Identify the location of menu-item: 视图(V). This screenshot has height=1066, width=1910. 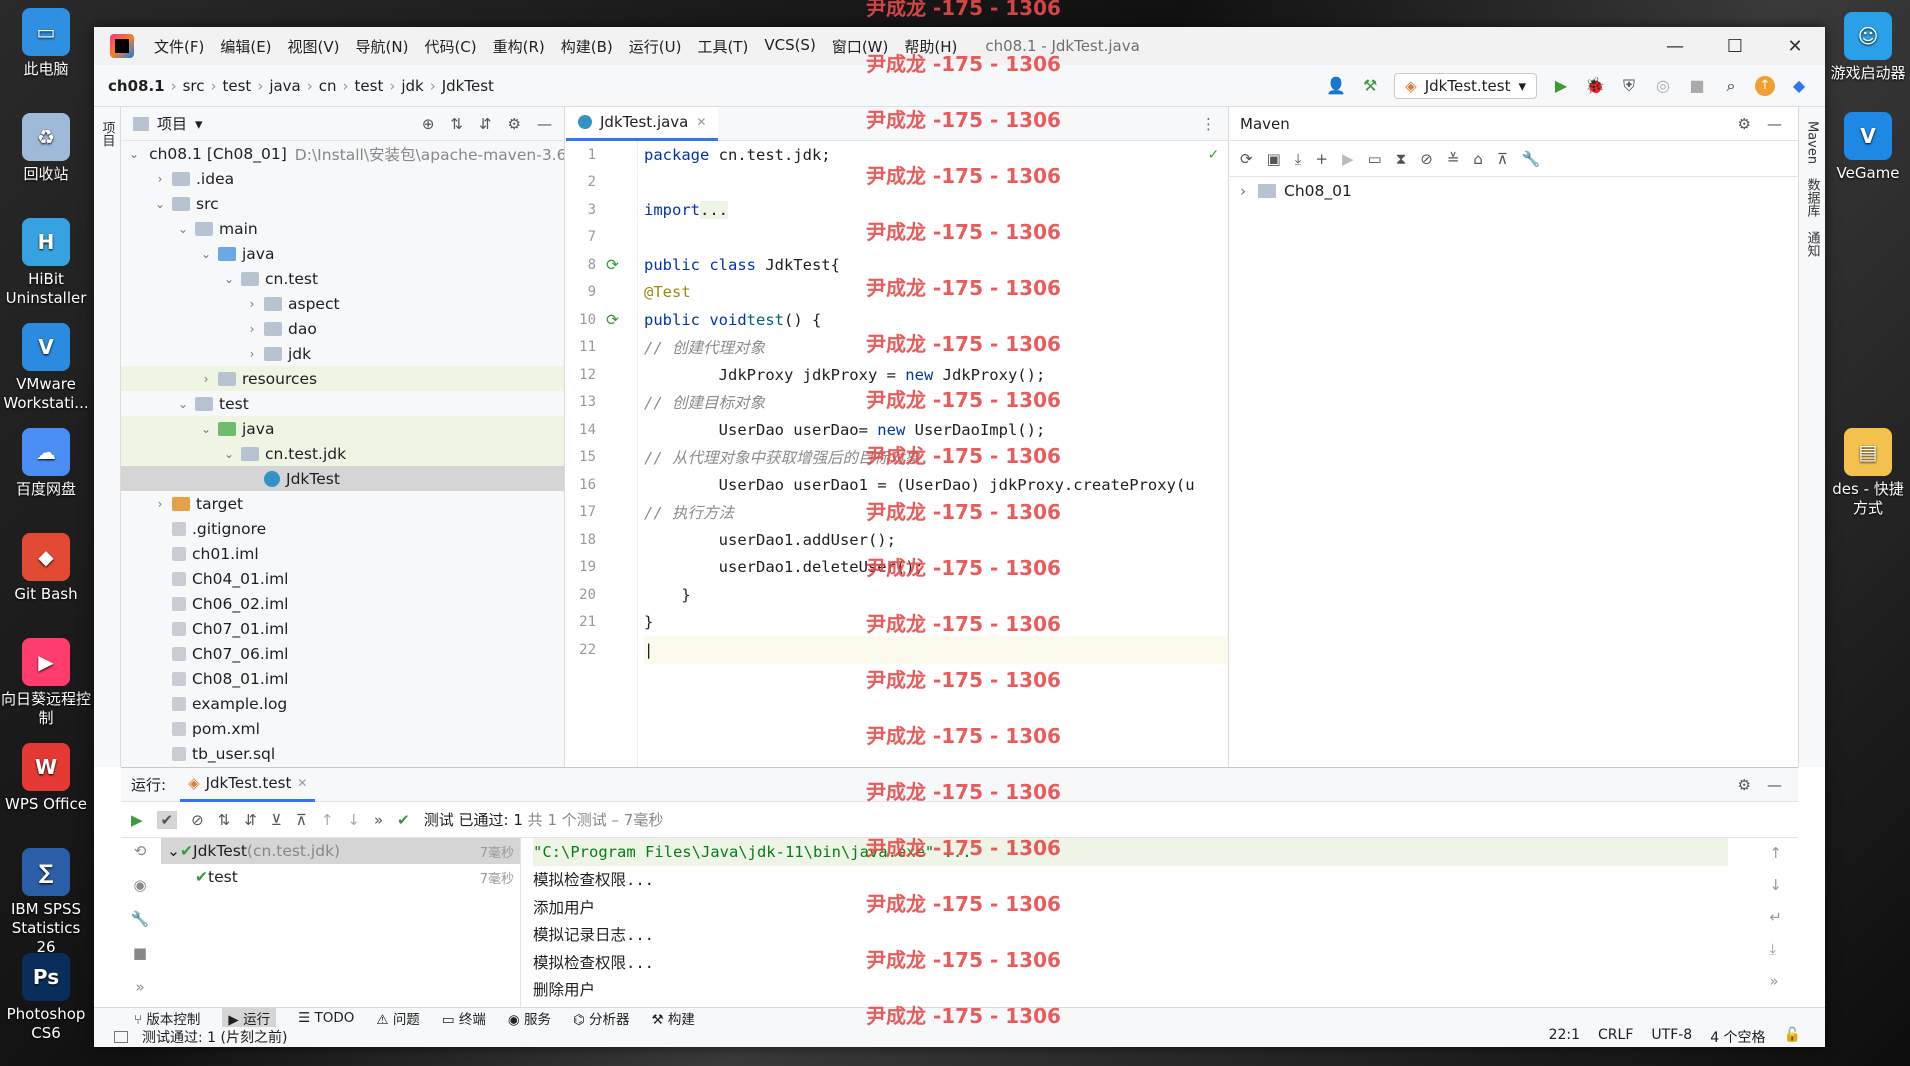
(314, 46).